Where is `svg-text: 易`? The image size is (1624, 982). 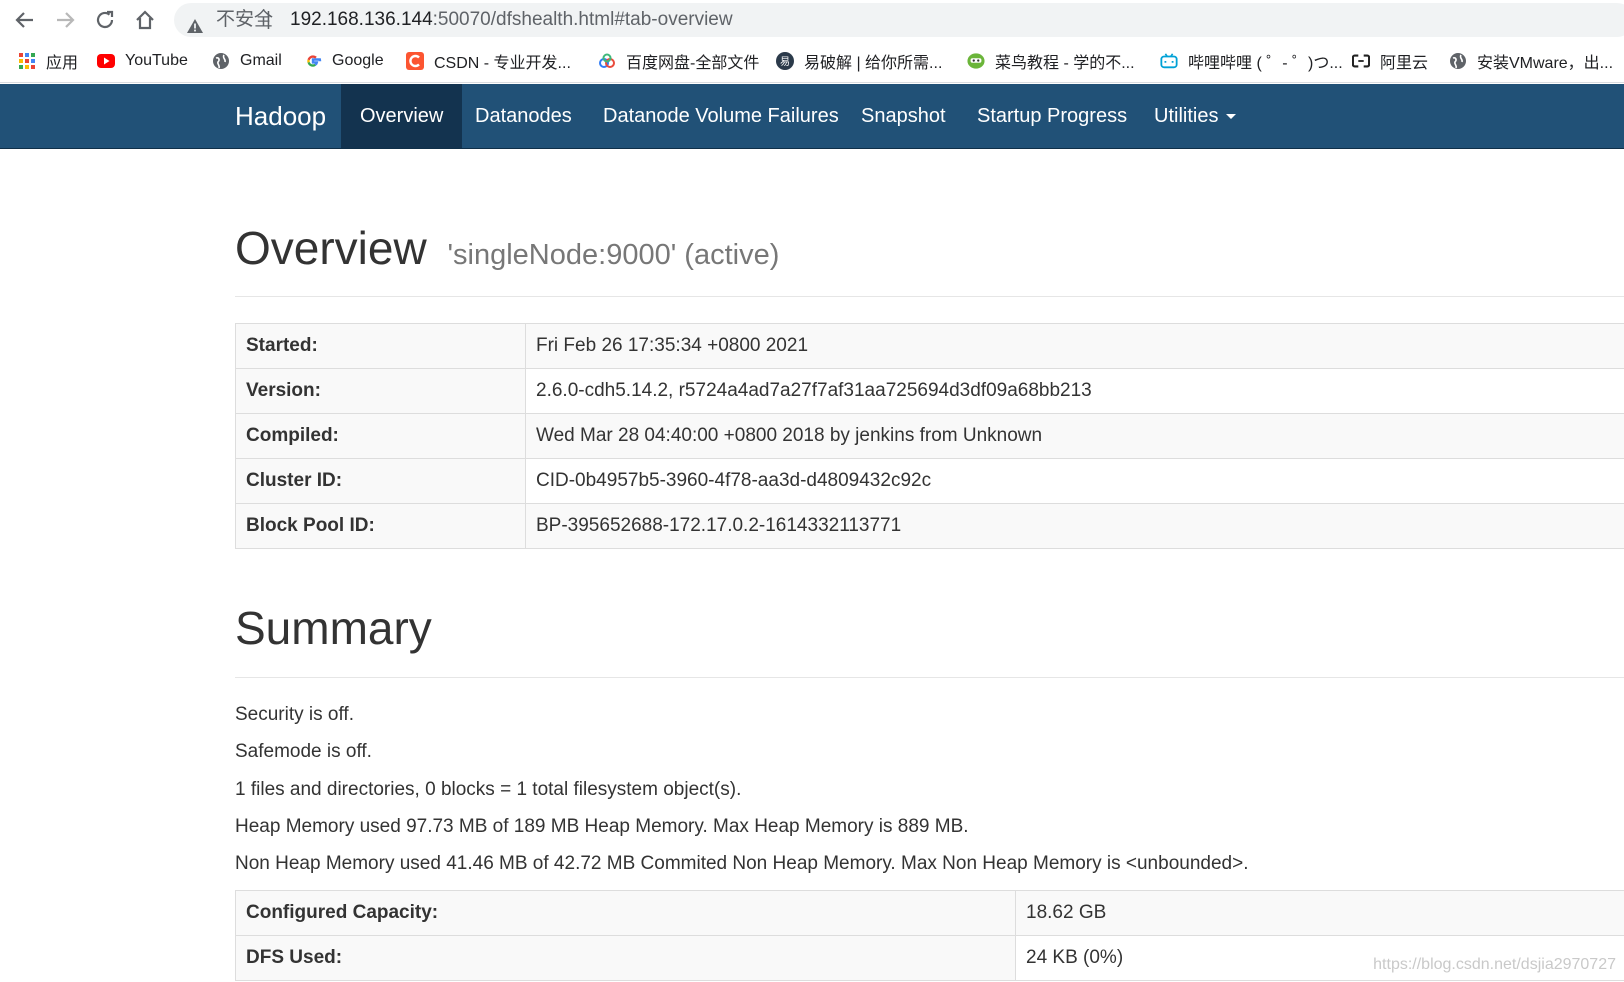
svg-text: 易 is located at coordinates (785, 62).